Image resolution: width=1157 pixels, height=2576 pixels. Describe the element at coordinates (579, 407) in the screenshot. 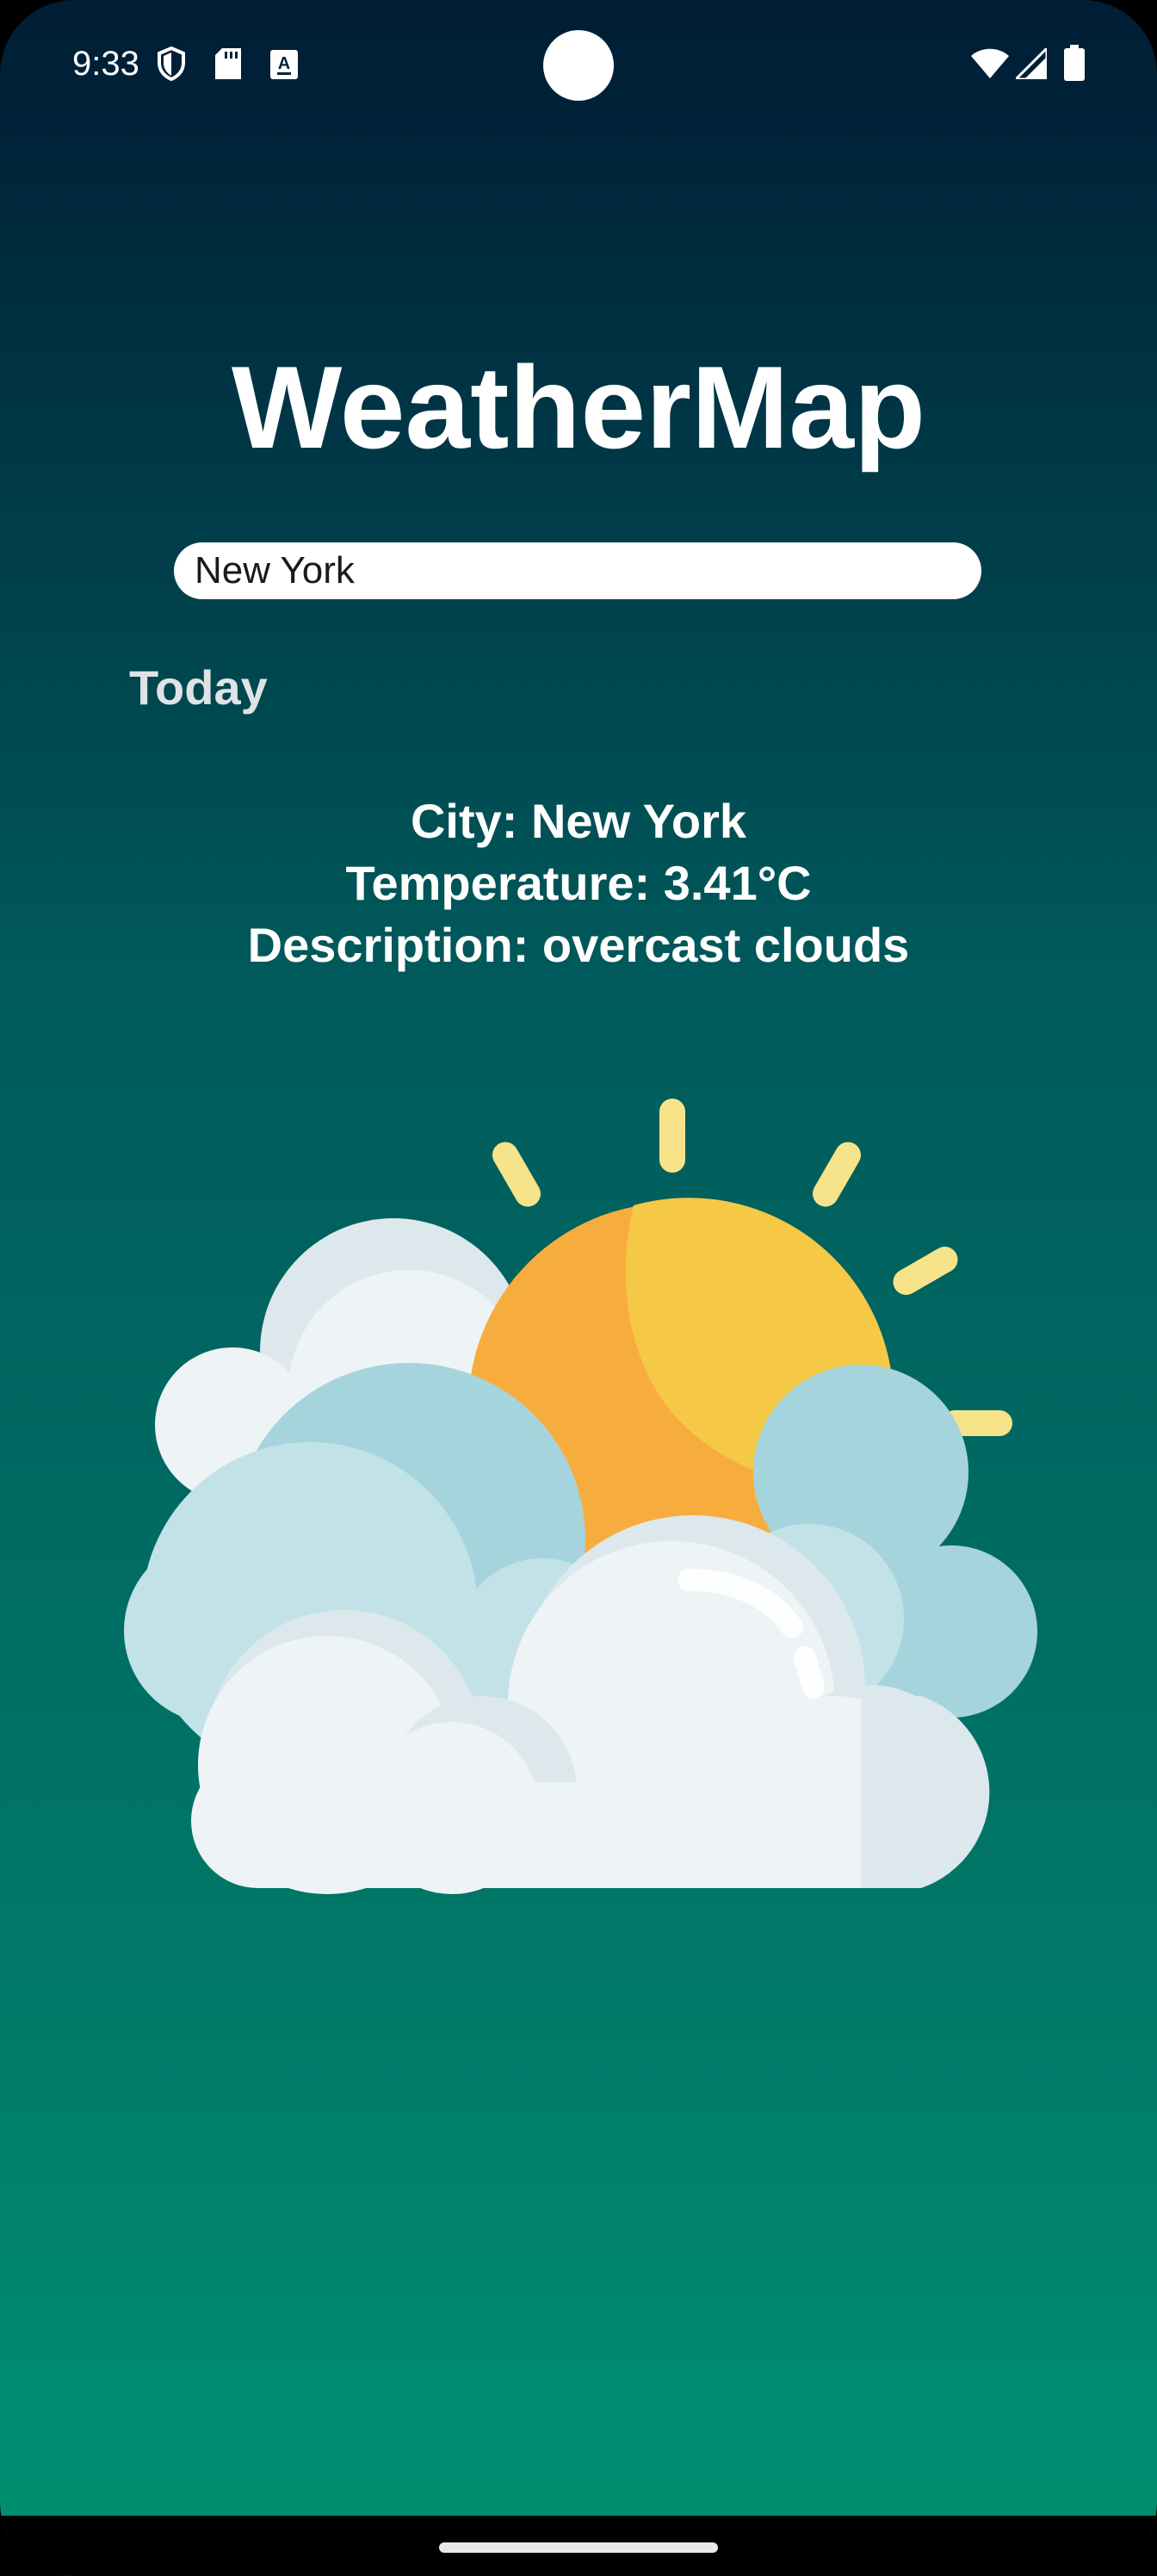

I see `app-title: WeatherMap` at that location.